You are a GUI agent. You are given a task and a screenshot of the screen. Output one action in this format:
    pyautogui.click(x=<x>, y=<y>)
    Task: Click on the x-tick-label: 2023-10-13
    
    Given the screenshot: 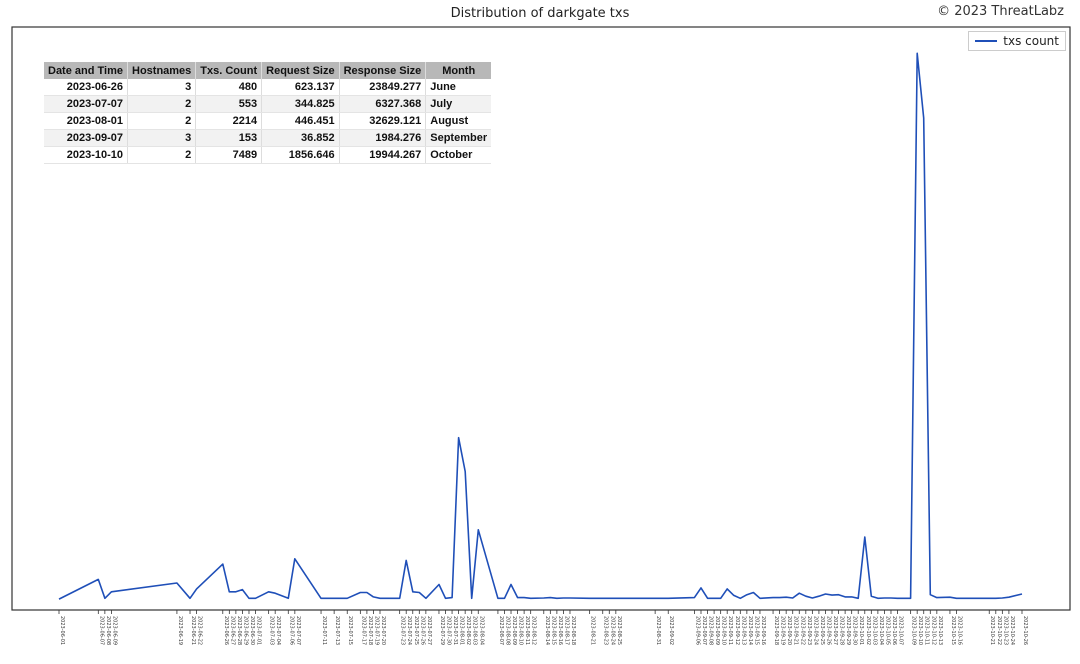 What is the action you would take?
    pyautogui.click(x=940, y=630)
    